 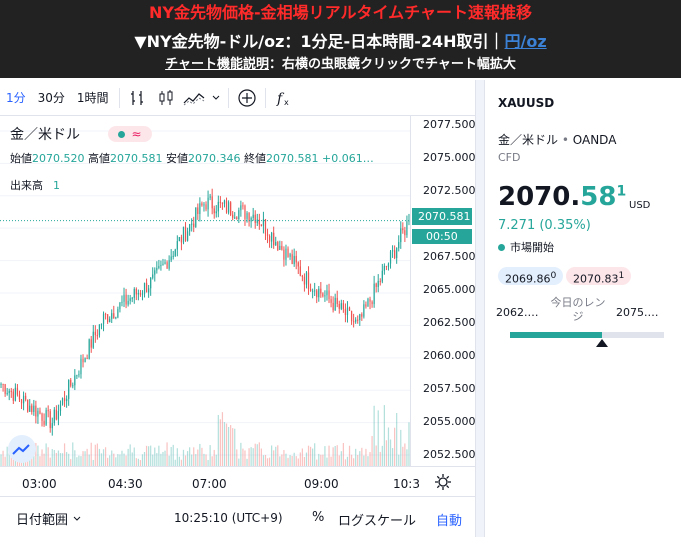 I want to click on gear-icon, so click(x=443, y=482).